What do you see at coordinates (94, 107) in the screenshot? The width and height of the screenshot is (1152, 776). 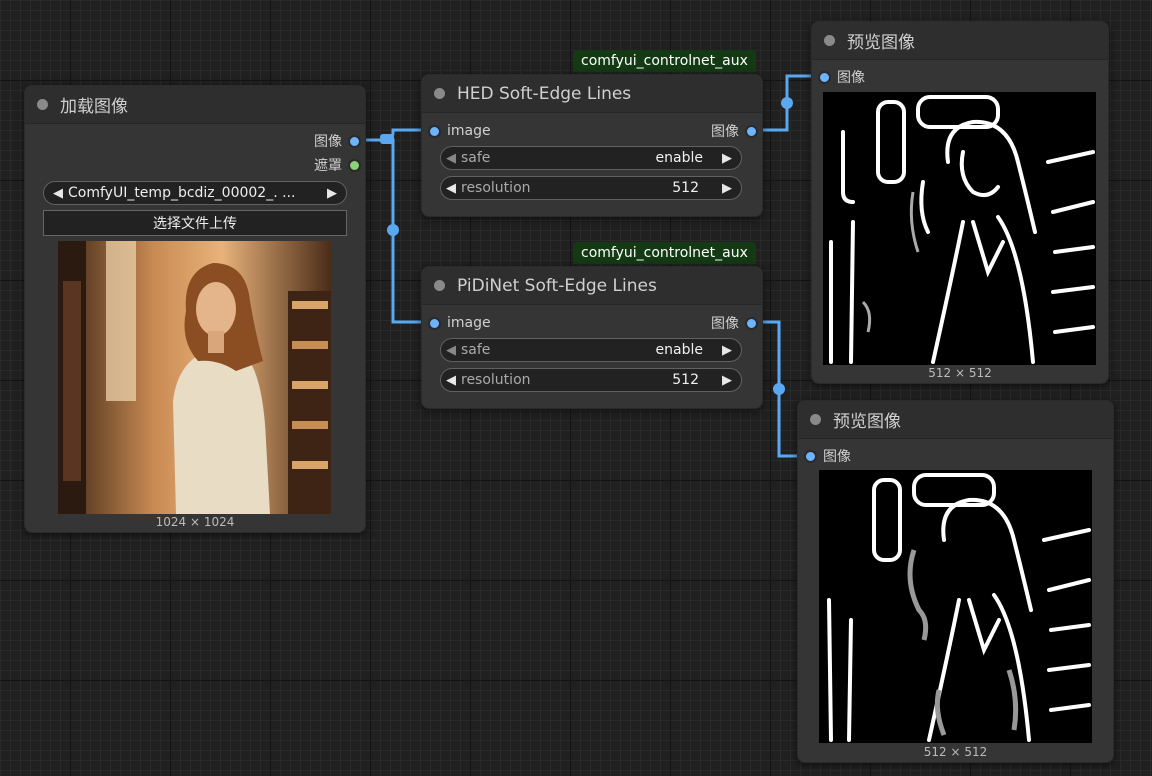 I see `node-title: 加载图像` at bounding box center [94, 107].